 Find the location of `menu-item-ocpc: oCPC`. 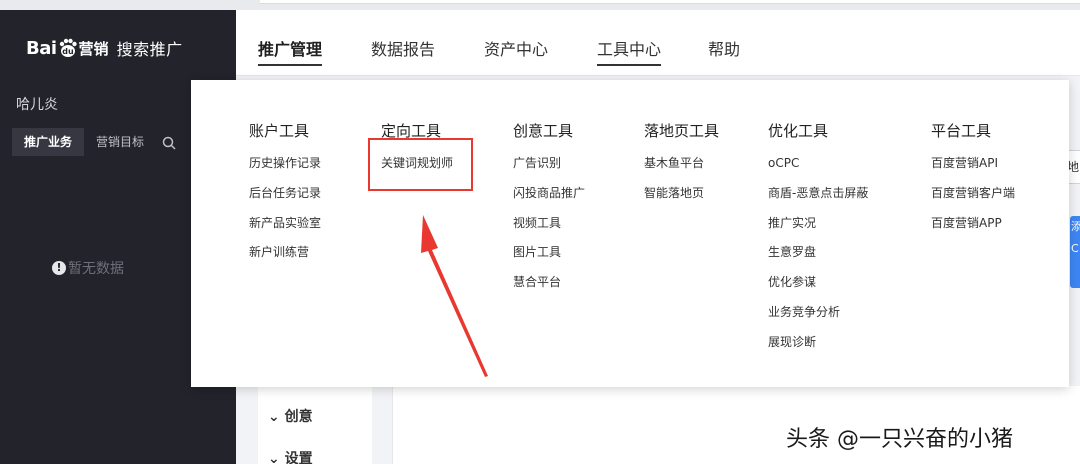

menu-item-ocpc: oCPC is located at coordinates (818, 169).